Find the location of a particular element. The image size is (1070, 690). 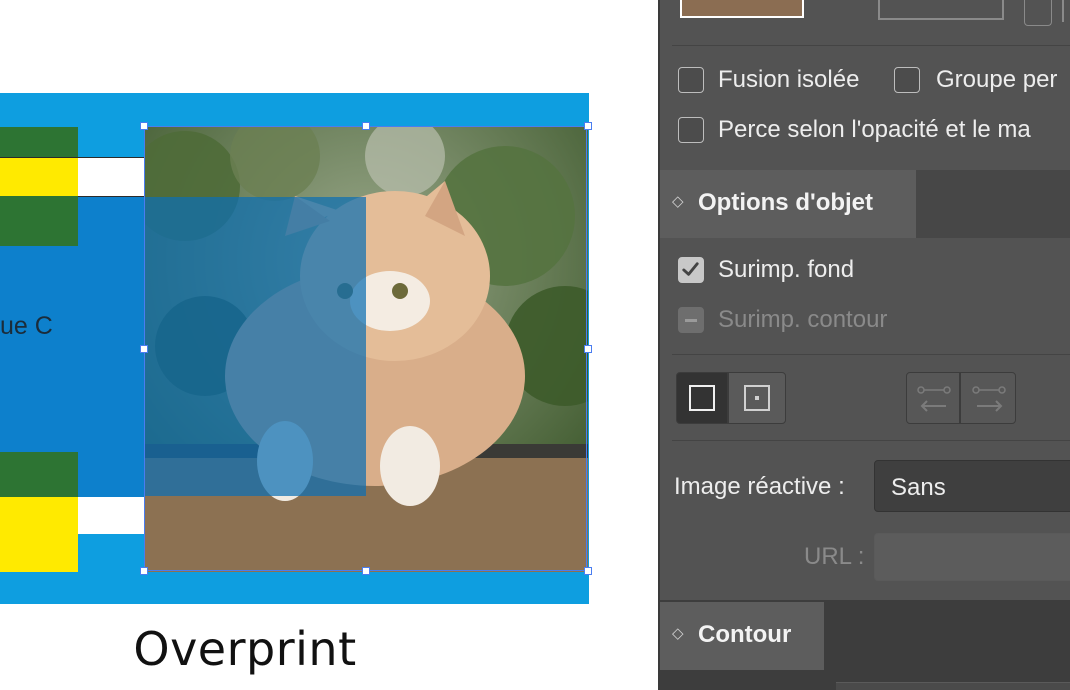

url-label: URL : is located at coordinates (834, 556).